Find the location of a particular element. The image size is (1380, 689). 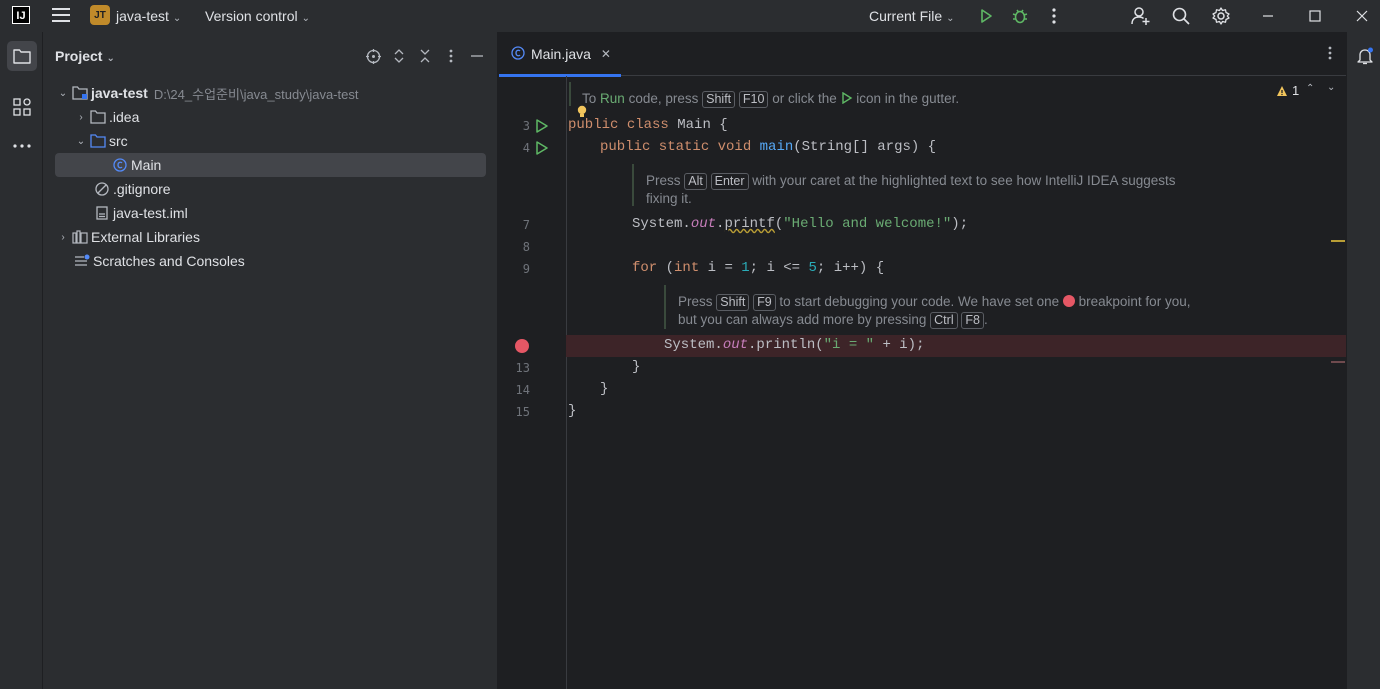

tree-item-label: src is located at coordinates (118, 141).